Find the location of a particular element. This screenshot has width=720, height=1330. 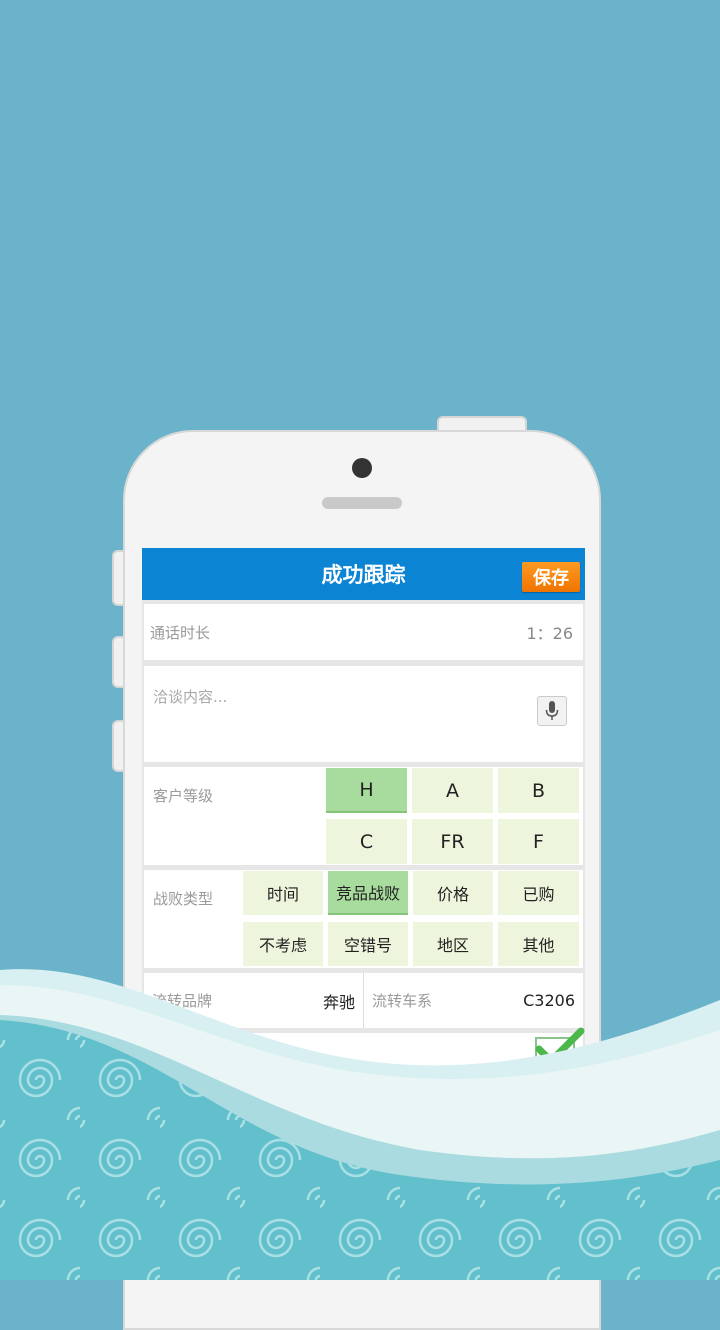

loss-option-time: 时间 is located at coordinates (283, 893).